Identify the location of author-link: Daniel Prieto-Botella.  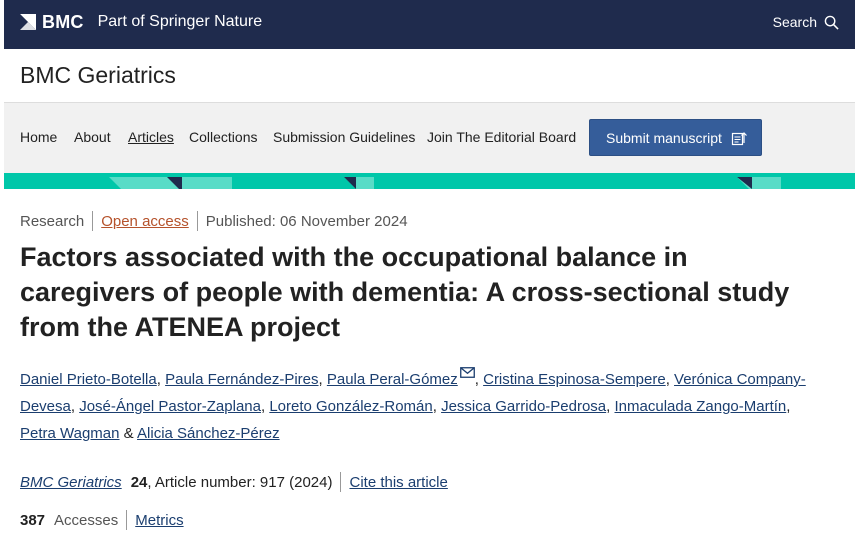
(88, 379).